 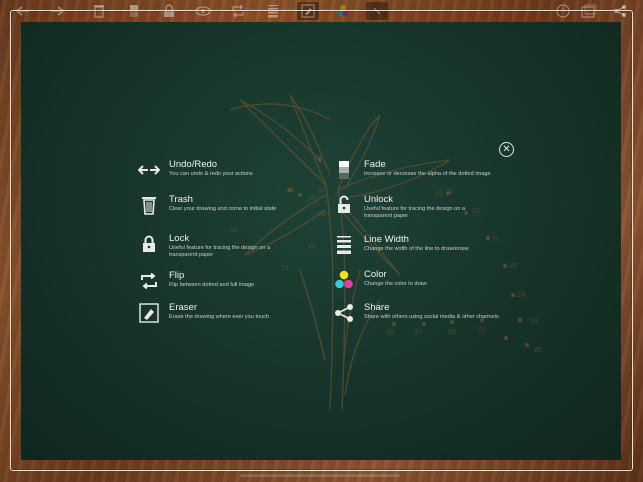 I want to click on help-desc: Erase the drawing where ever you touch, so click(x=219, y=317).